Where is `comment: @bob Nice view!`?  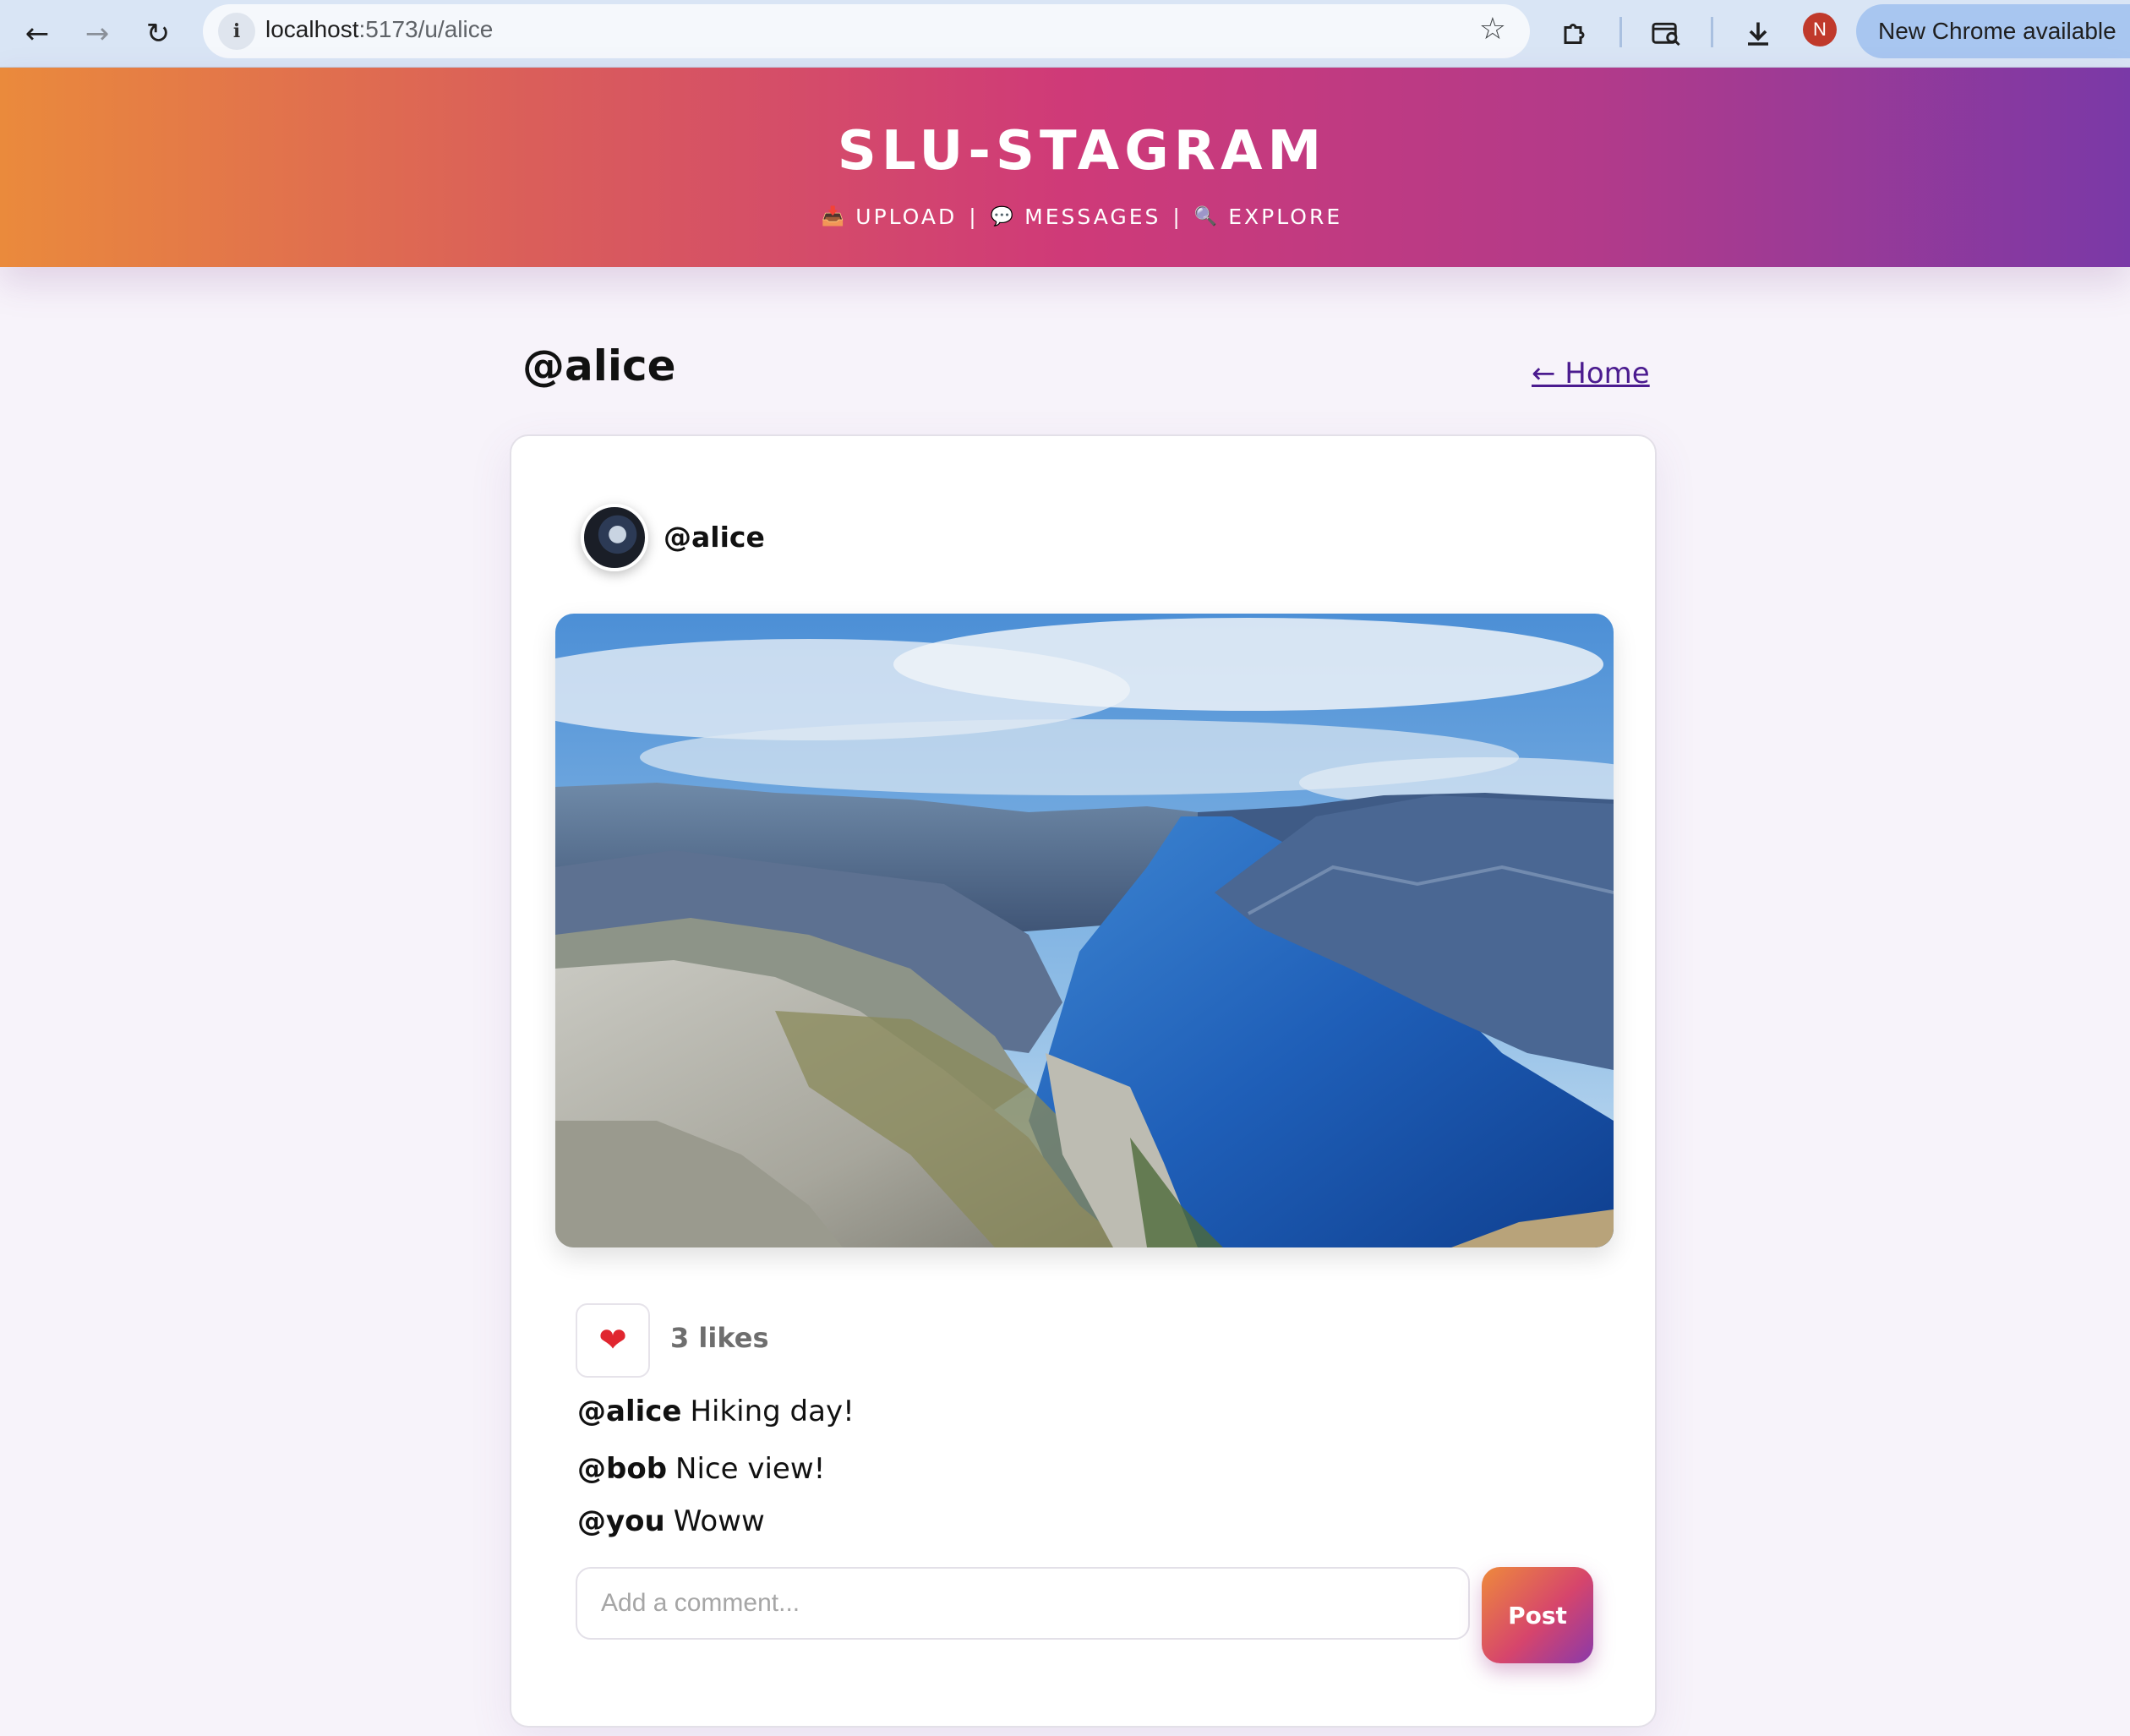 comment: @bob Nice view! is located at coordinates (701, 1469).